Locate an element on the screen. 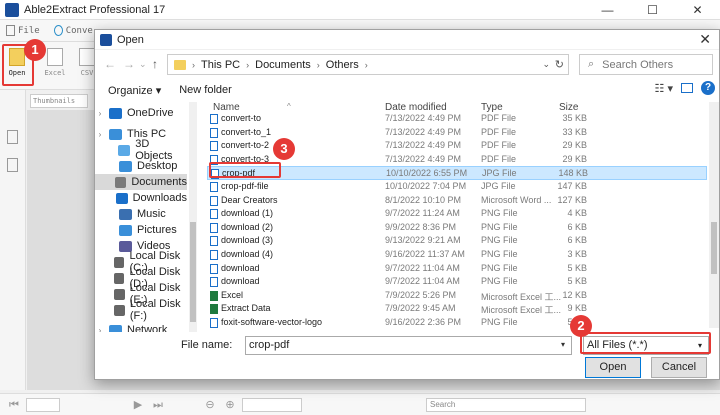 This screenshot has width=720, height=415. refresh-icon: ↻ is located at coordinates (559, 64).